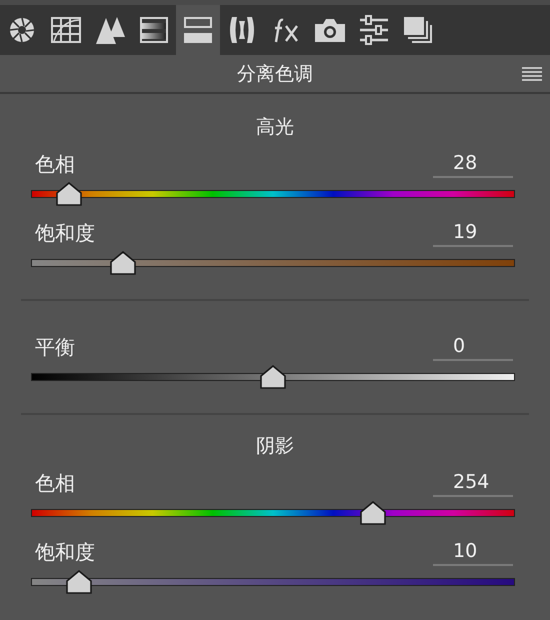 The width and height of the screenshot is (550, 620). What do you see at coordinates (275, 74) in the screenshot?
I see `panel-title: 分离色调` at bounding box center [275, 74].